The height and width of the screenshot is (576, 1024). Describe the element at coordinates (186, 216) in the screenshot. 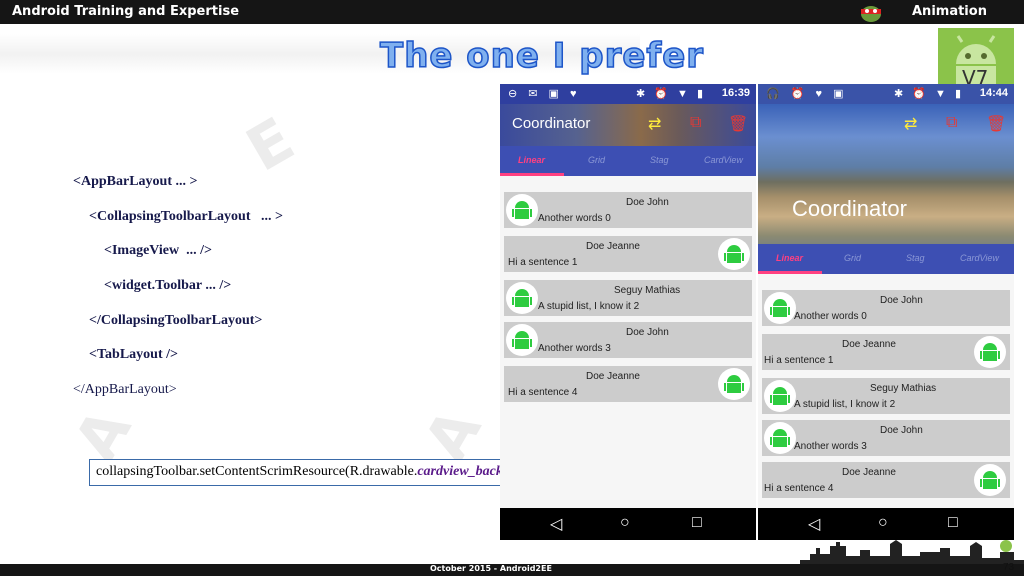

I see `code-line-2: <CollapsingToolbarLayout ... >` at that location.